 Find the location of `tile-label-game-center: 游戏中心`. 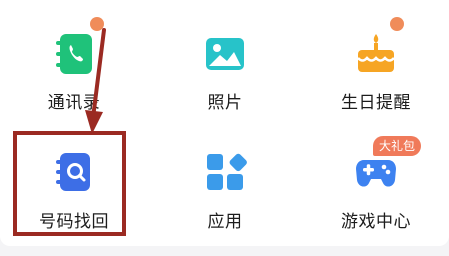

tile-label-game-center: 游戏中心 is located at coordinates (376, 222).